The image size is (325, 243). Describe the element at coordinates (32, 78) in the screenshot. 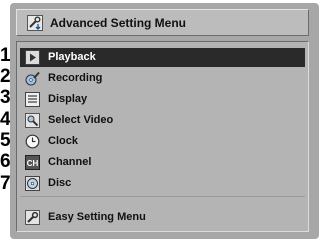

I see `disc-pen-icon` at that location.